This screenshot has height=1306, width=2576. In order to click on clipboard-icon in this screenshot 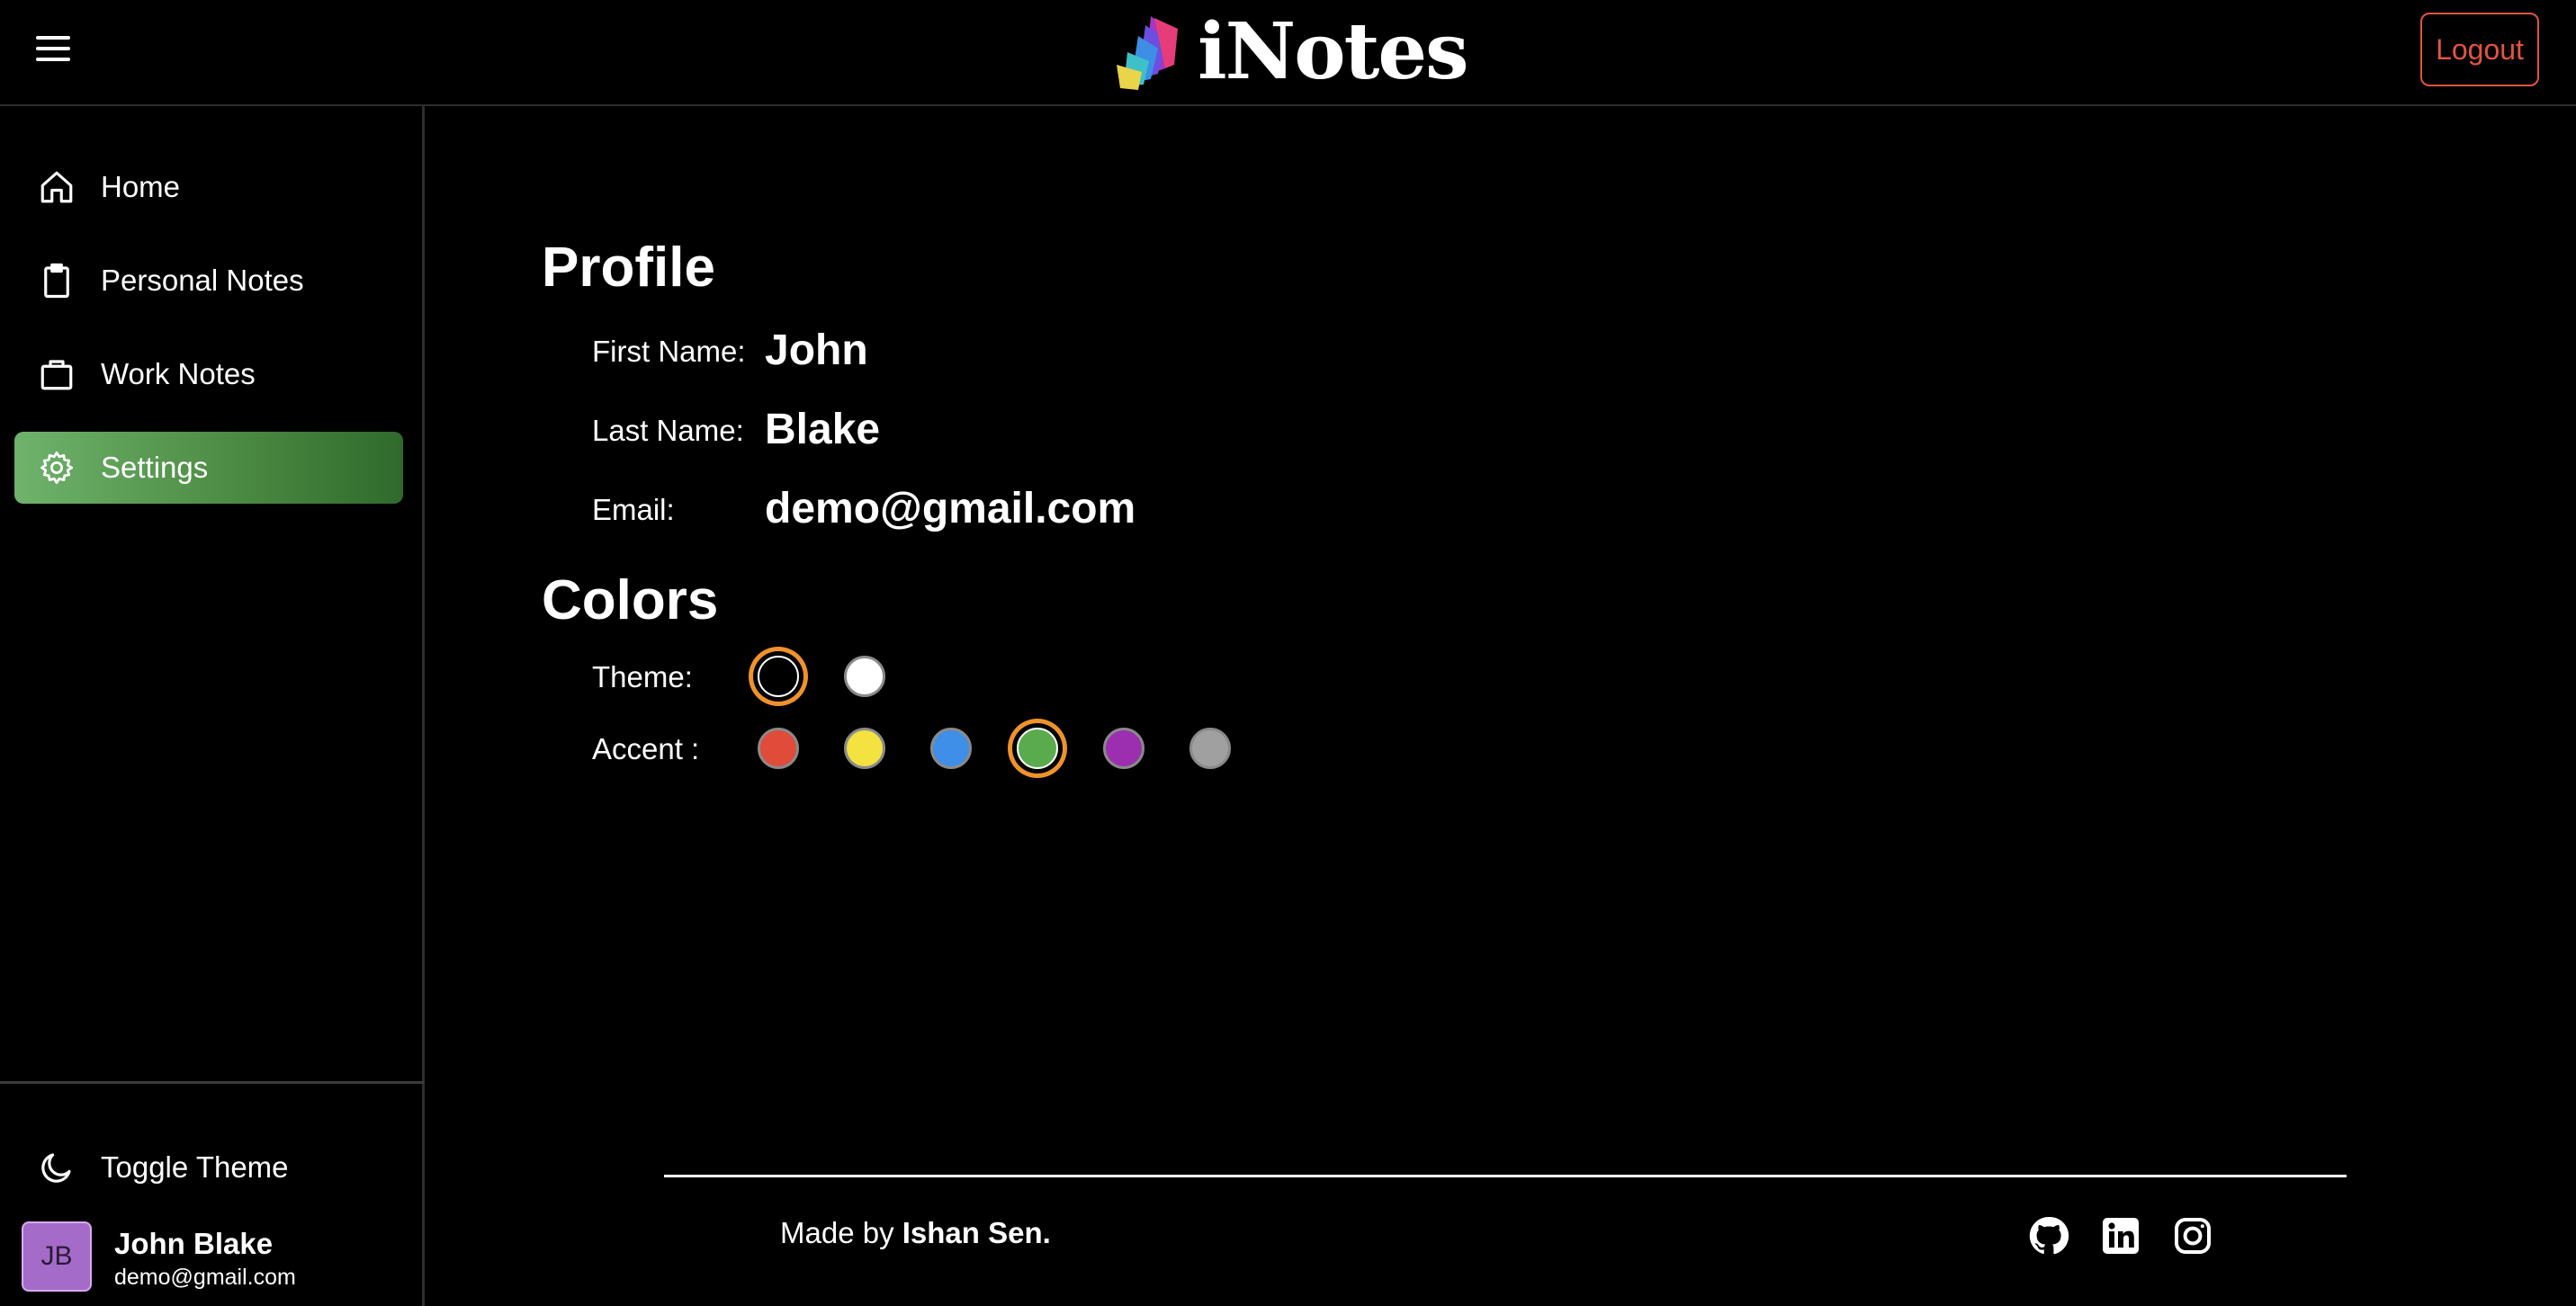, I will do `click(57, 280)`.